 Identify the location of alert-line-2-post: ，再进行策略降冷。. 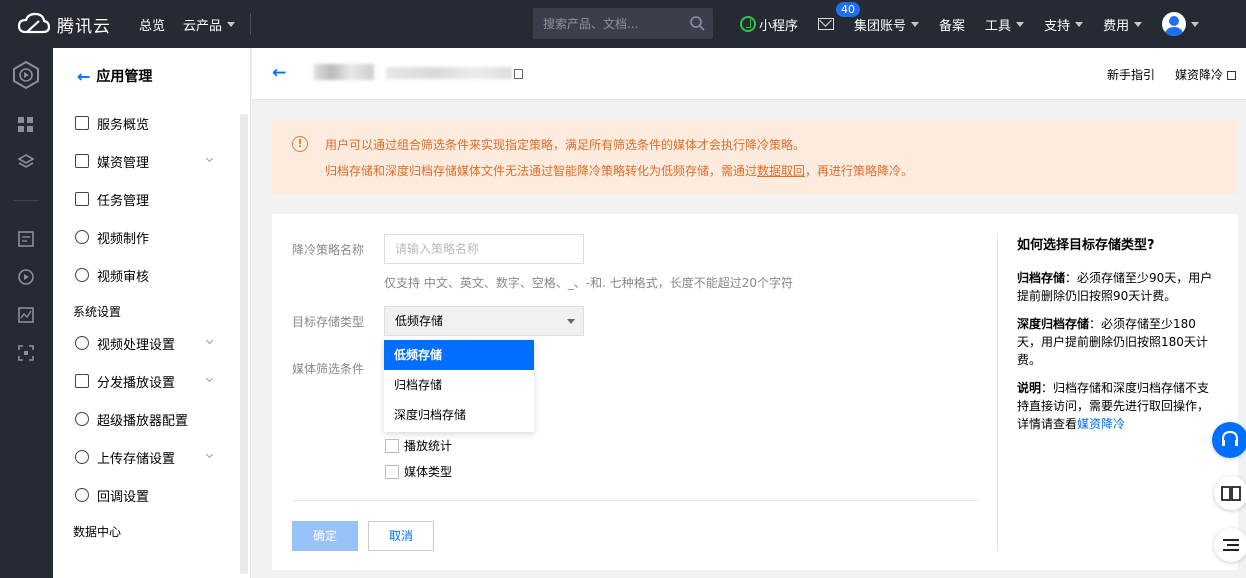
(859, 171).